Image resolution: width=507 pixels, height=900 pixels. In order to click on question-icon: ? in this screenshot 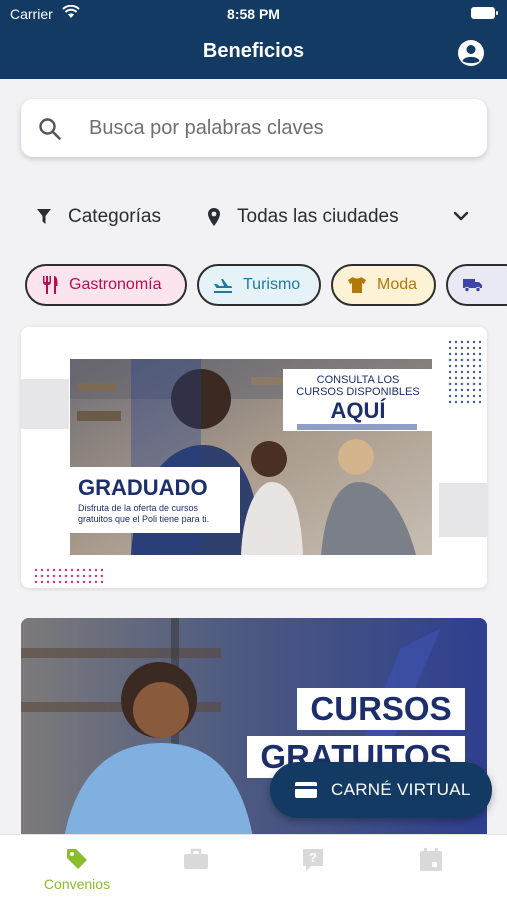, I will do `click(313, 860)`.